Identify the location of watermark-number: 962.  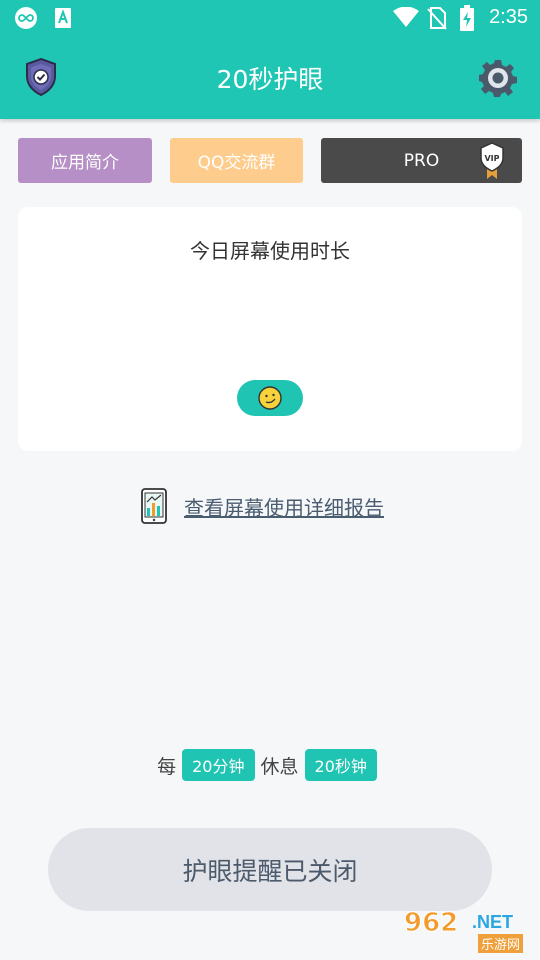
(431, 923).